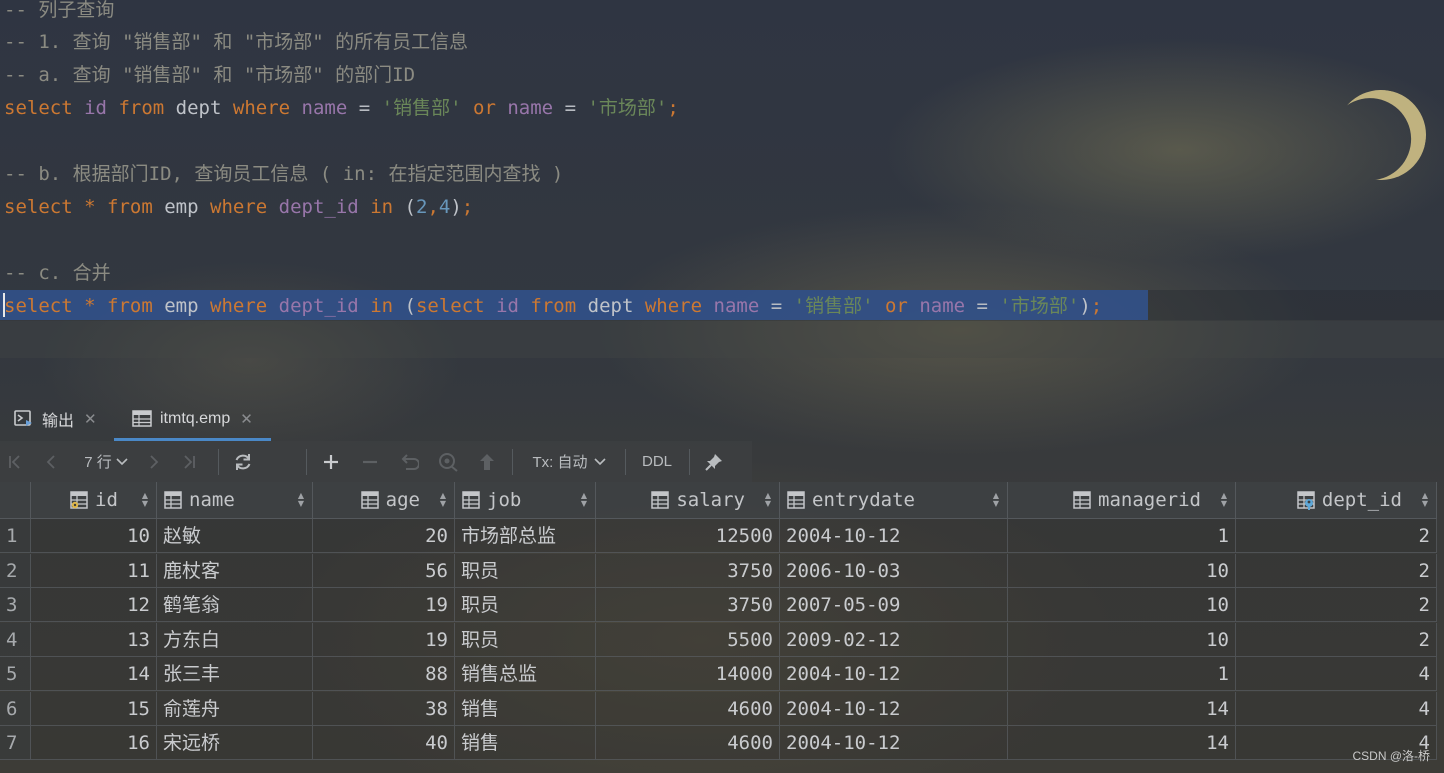 The width and height of the screenshot is (1444, 773). Describe the element at coordinates (15, 674) in the screenshot. I see `row-number: 5` at that location.